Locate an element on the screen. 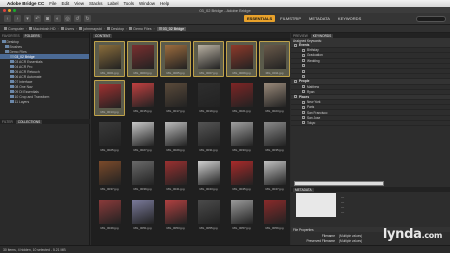 The width and height of the screenshot is (450, 253). thumbnail-item: MG_0021.jpg is located at coordinates (241, 98).